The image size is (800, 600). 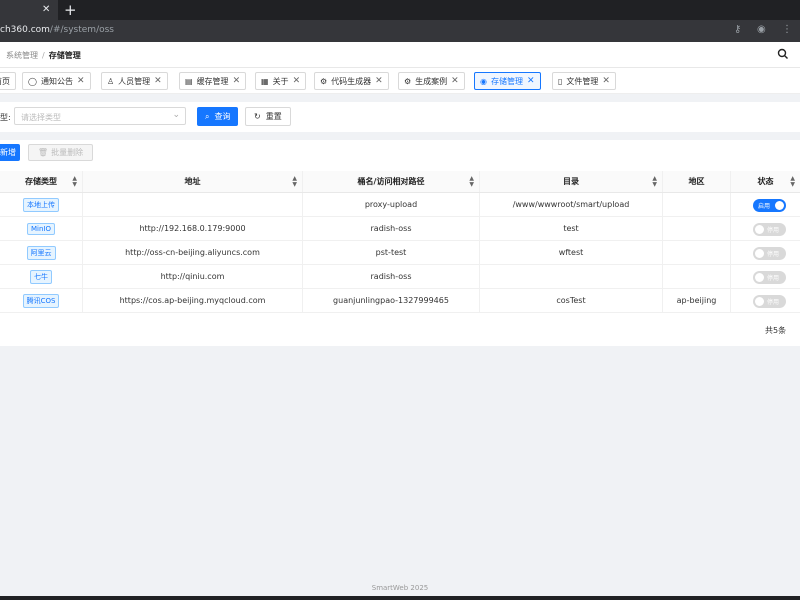 What do you see at coordinates (100, 116) in the screenshot?
I see `type-select: 请选择类型 ⌄` at bounding box center [100, 116].